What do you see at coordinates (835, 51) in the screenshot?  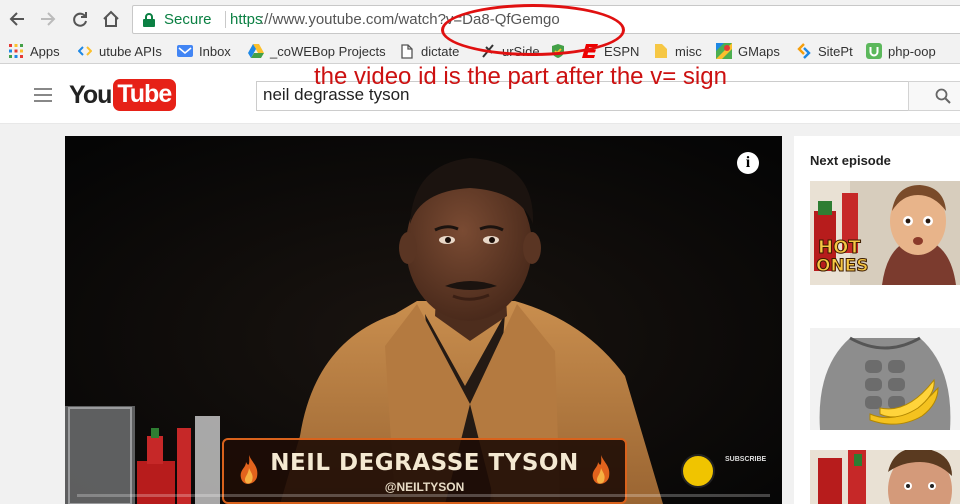 I see `bookmark-label: SitePt` at bounding box center [835, 51].